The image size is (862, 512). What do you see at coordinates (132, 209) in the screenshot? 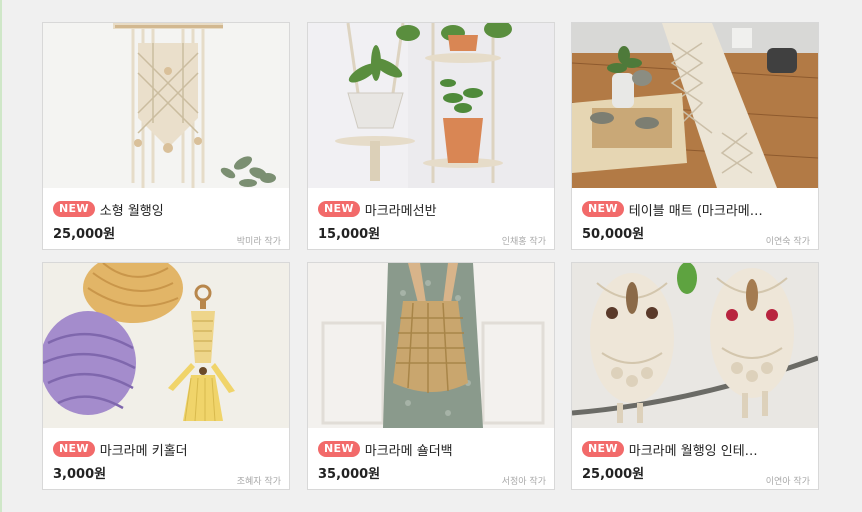
I see `product-title: 소형 월행잉` at bounding box center [132, 209].